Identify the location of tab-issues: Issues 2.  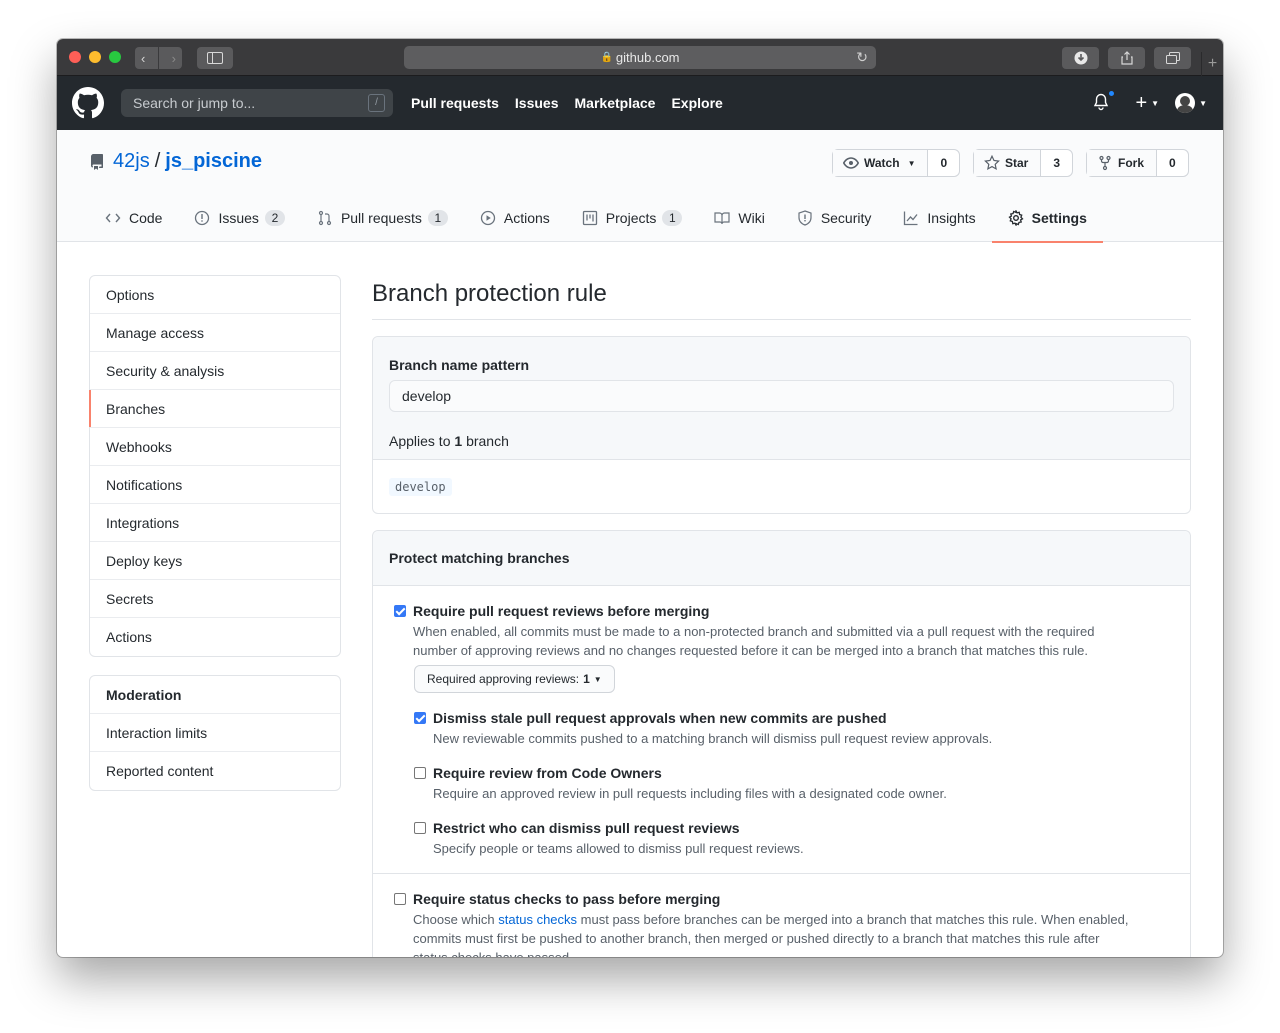
(239, 217).